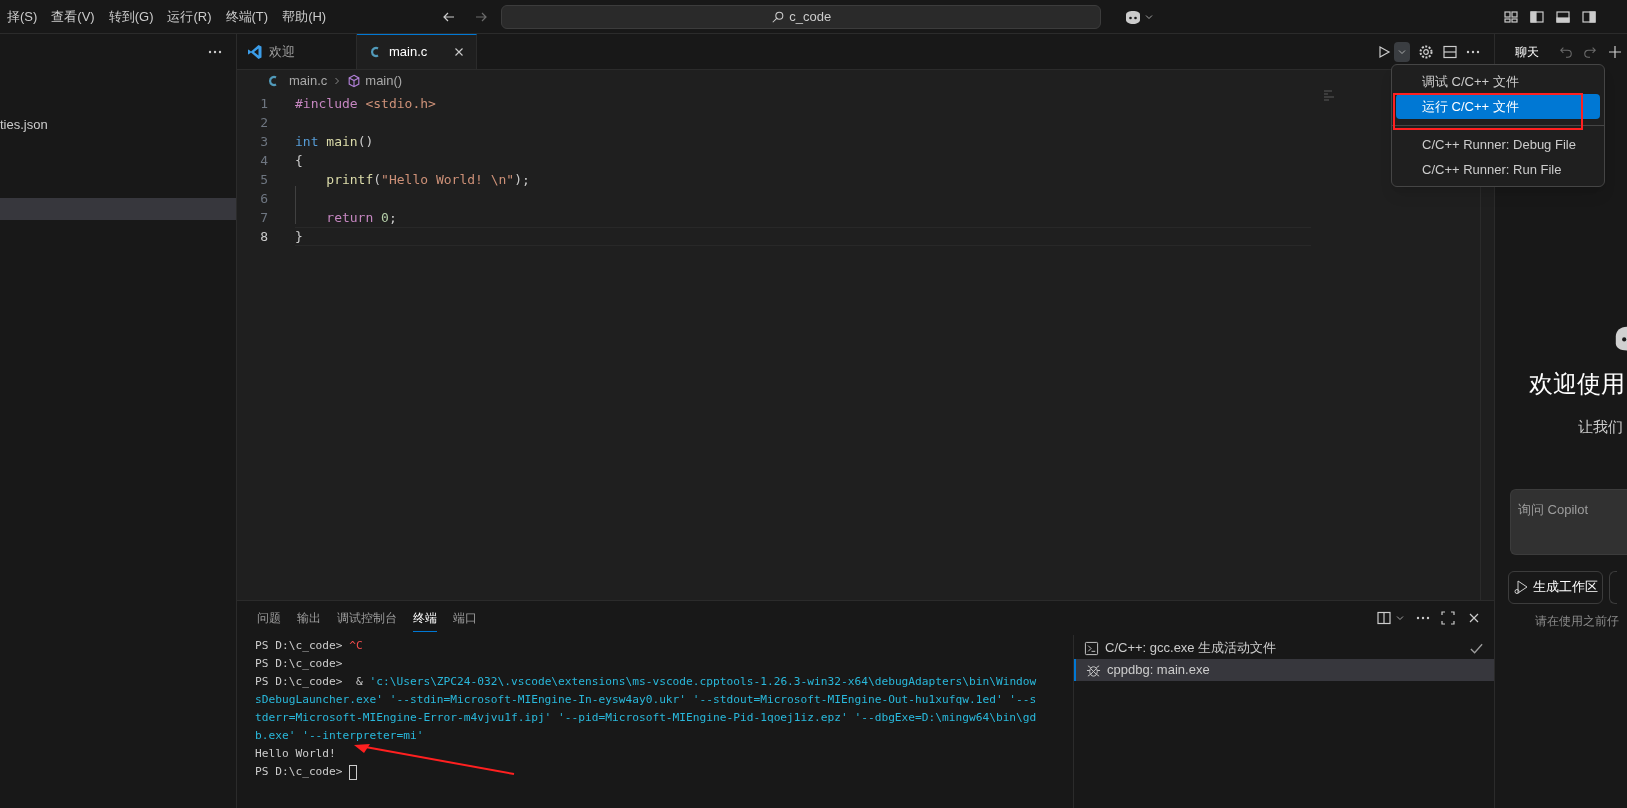 The height and width of the screenshot is (808, 1627). Describe the element at coordinates (1284, 670) in the screenshot. I see `terminal-session-item: cppdbg: main.exe` at that location.